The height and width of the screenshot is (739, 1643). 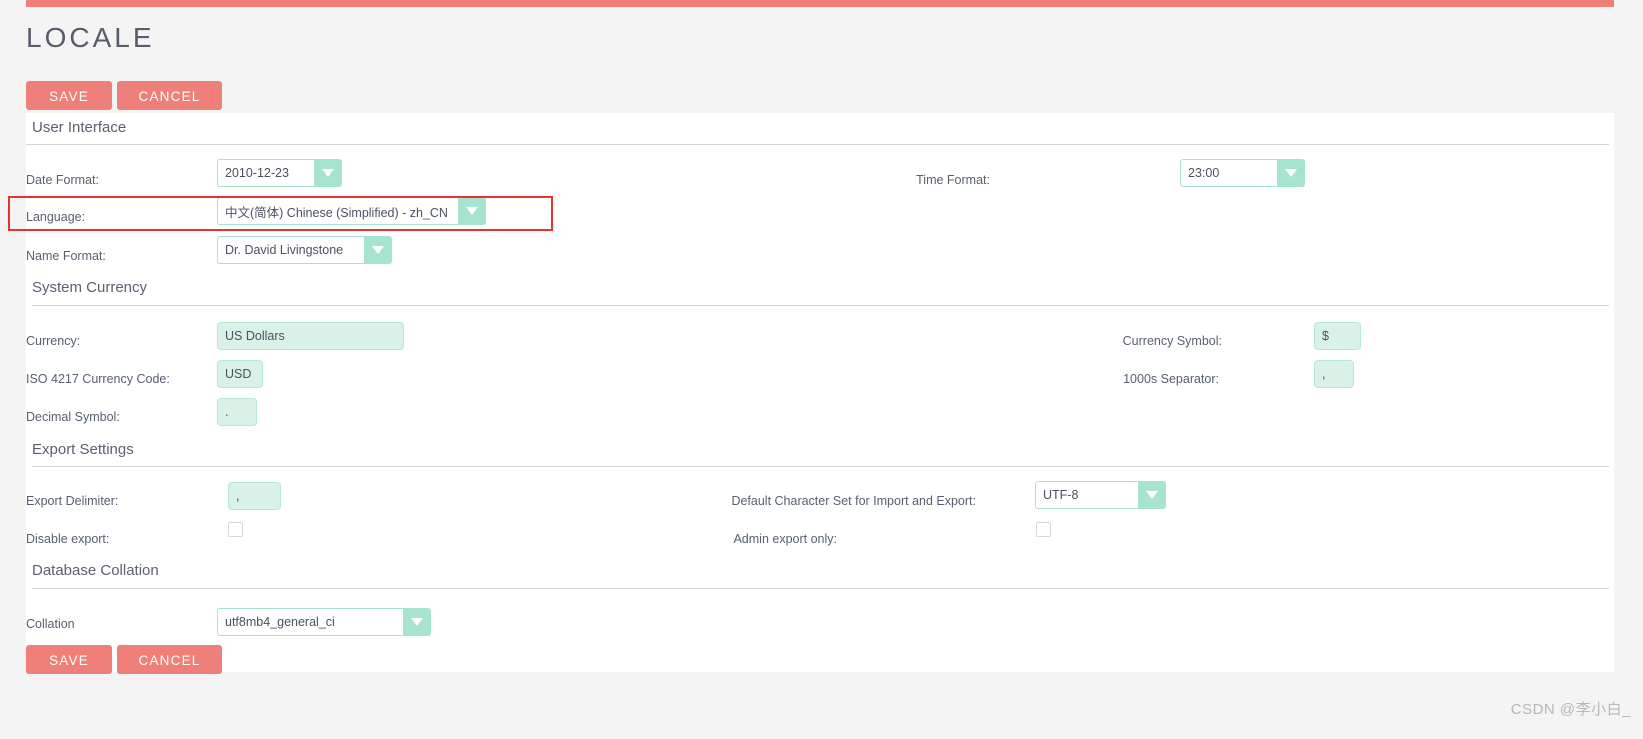 I want to click on label-thousands-separator: 1000s Separator:, so click(x=1171, y=379).